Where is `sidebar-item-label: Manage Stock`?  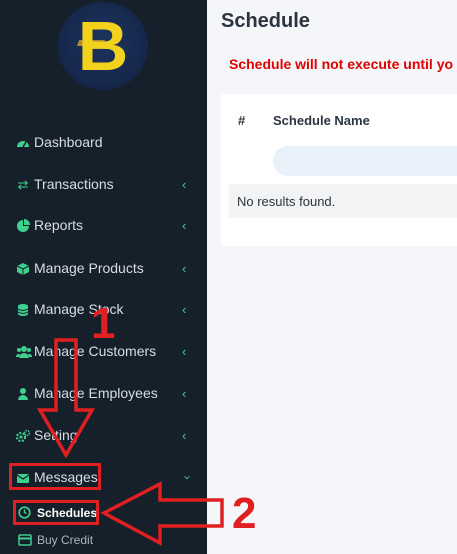 sidebar-item-label: Manage Stock is located at coordinates (79, 309).